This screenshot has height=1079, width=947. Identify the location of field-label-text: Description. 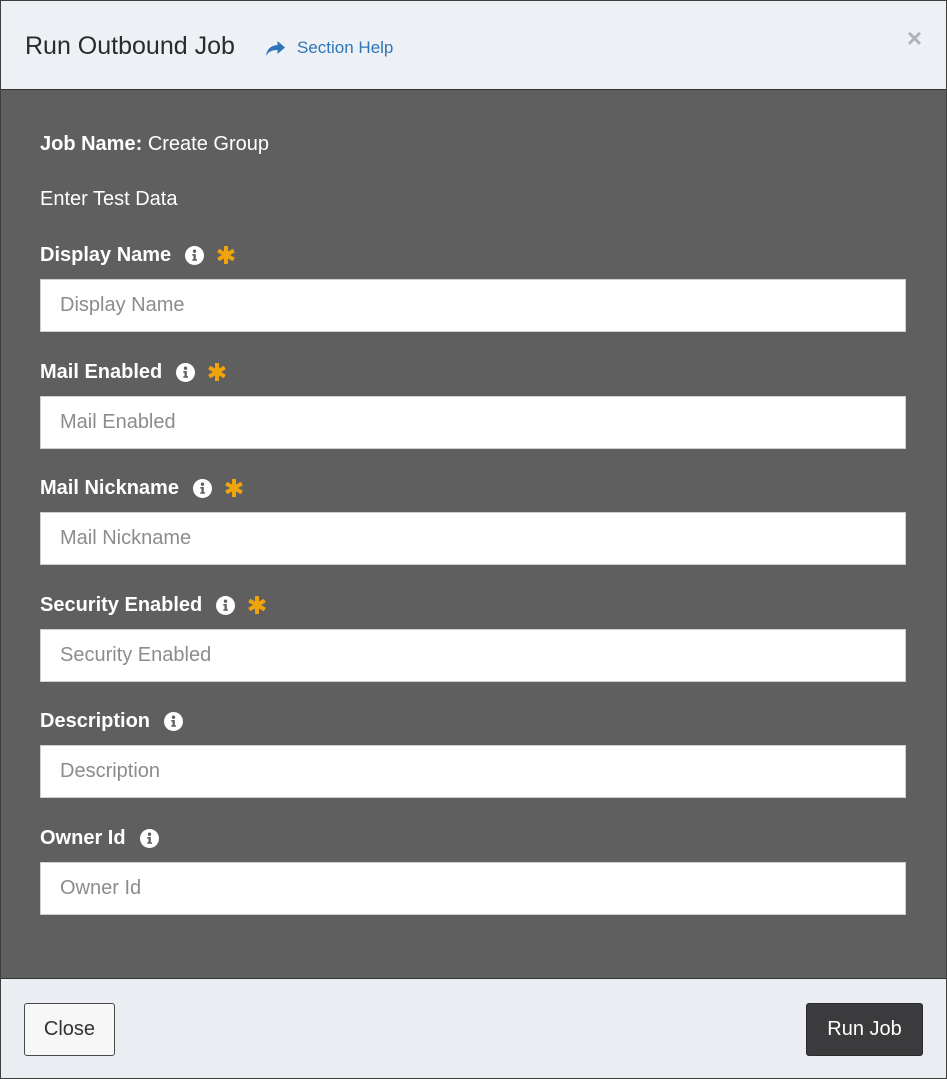
(95, 720).